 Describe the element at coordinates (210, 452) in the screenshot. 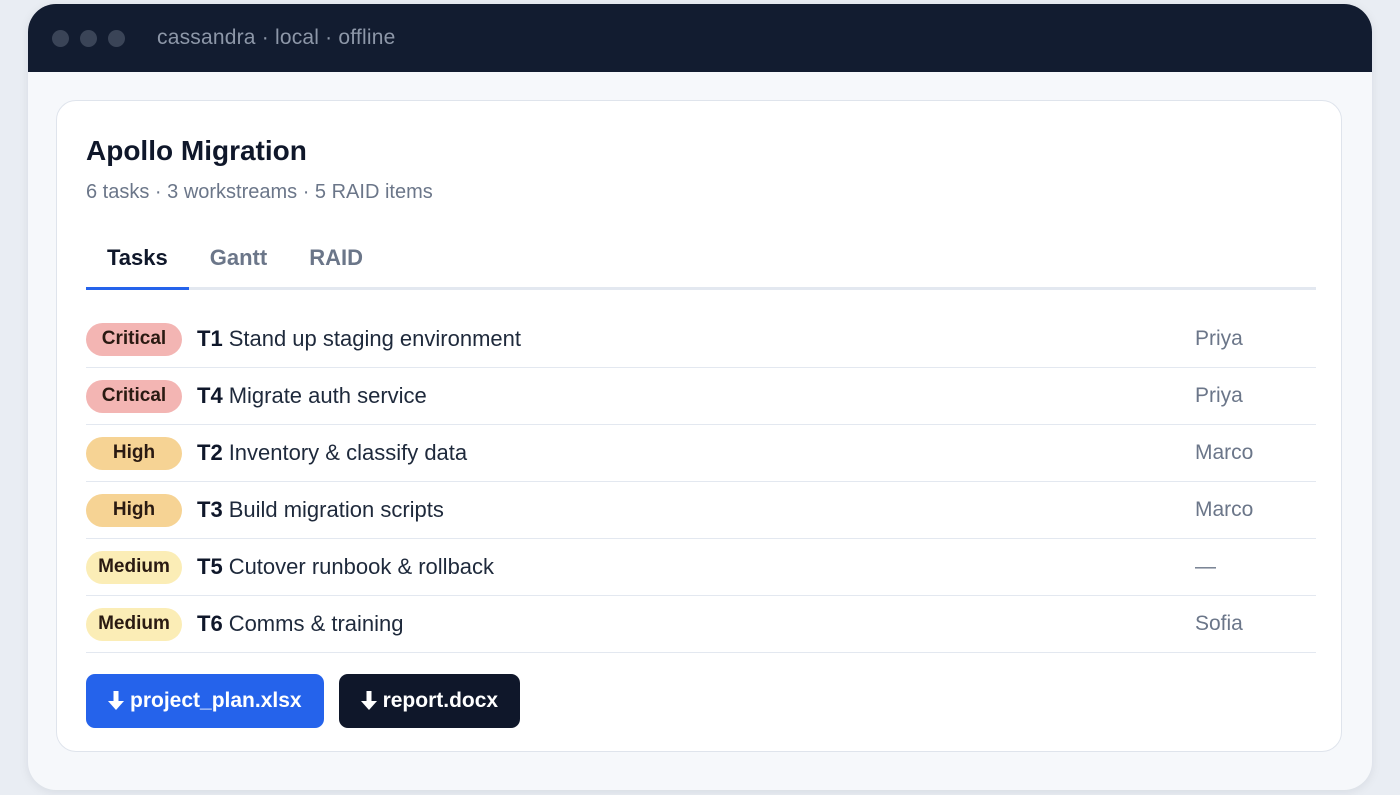

I see `task-id: T2` at that location.